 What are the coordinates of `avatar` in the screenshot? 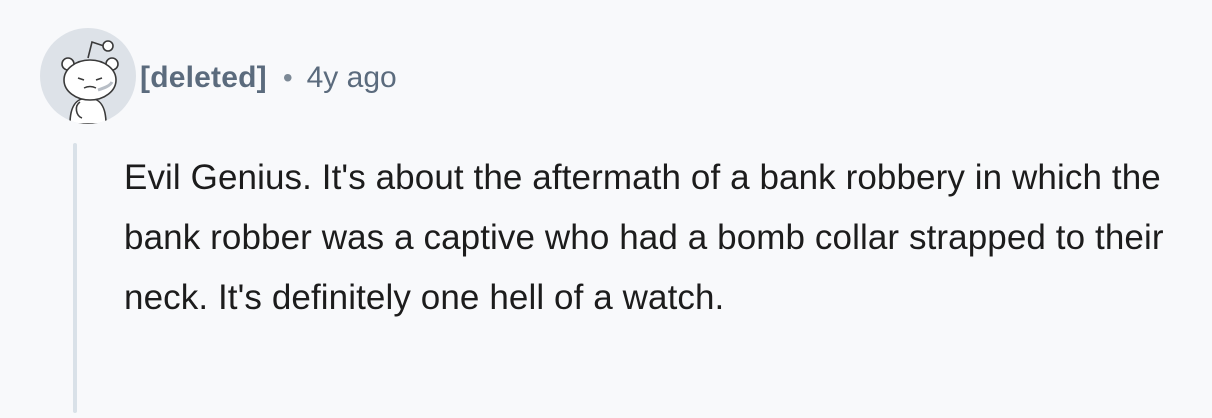 It's located at (88, 76).